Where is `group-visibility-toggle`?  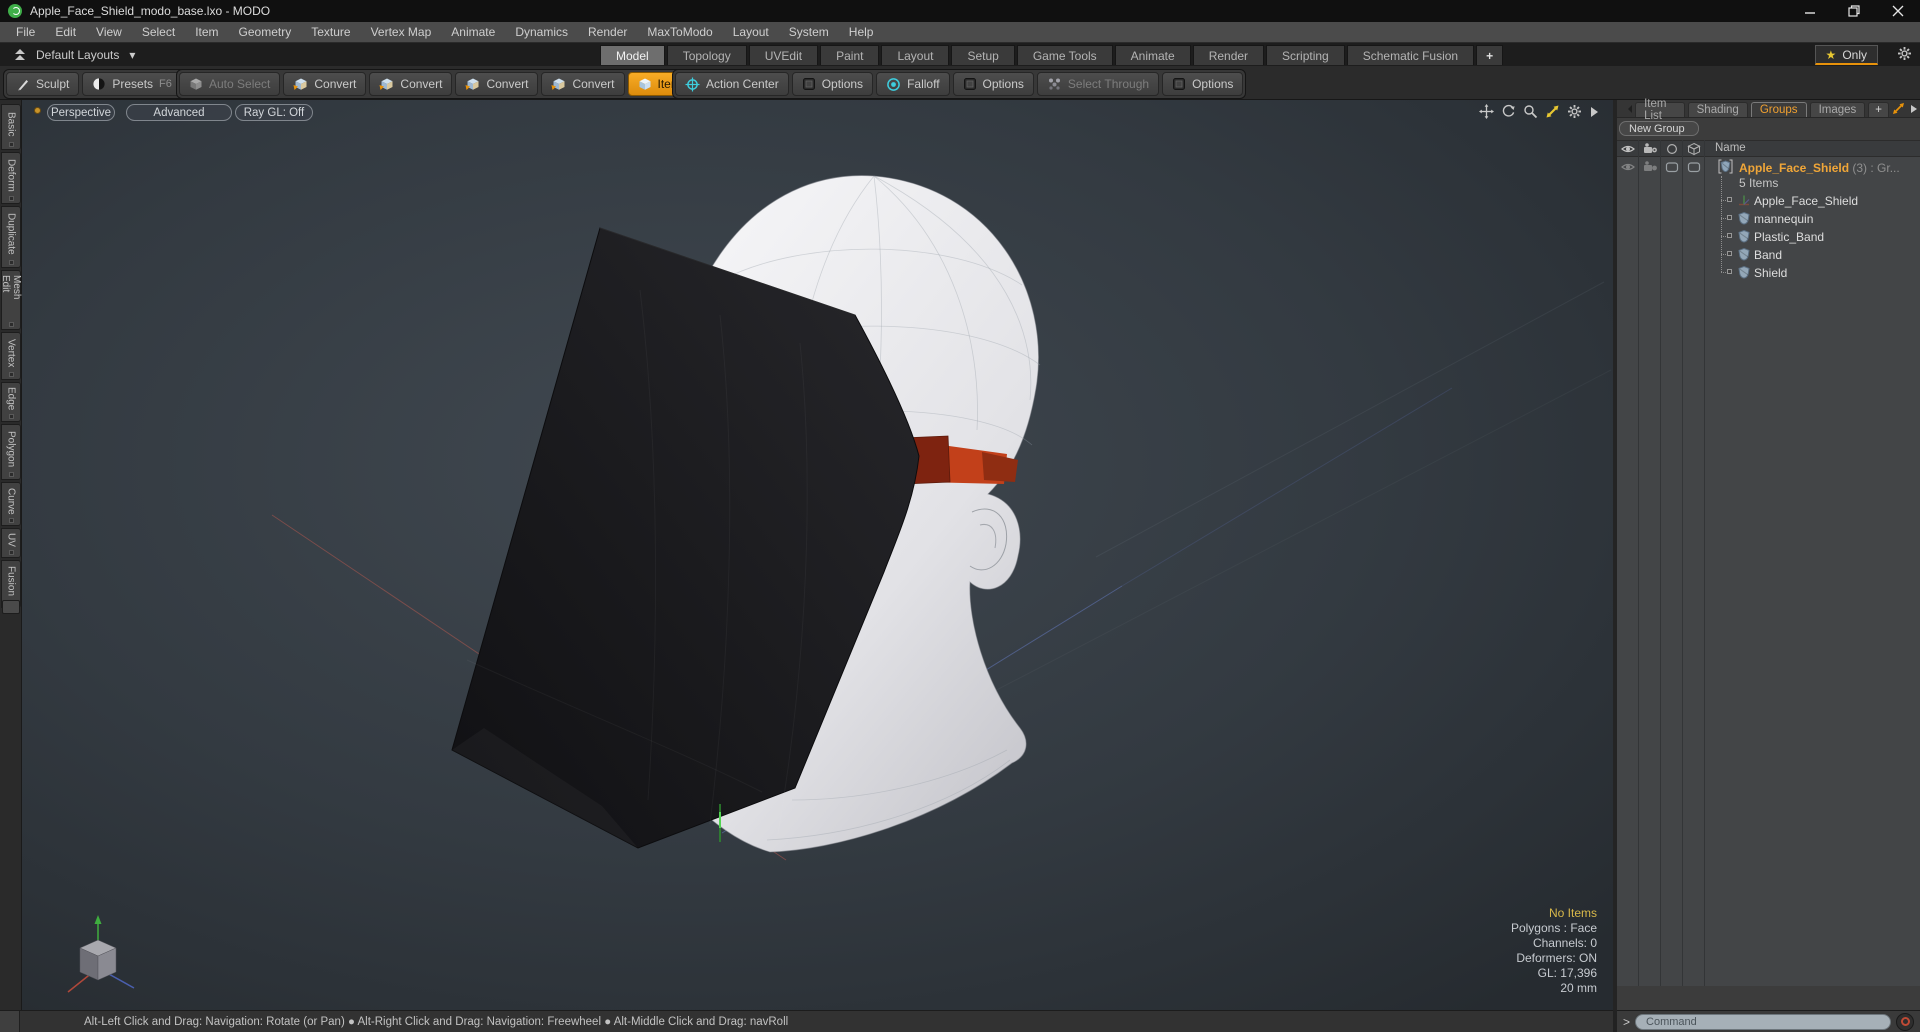 group-visibility-toggle is located at coordinates (1628, 167).